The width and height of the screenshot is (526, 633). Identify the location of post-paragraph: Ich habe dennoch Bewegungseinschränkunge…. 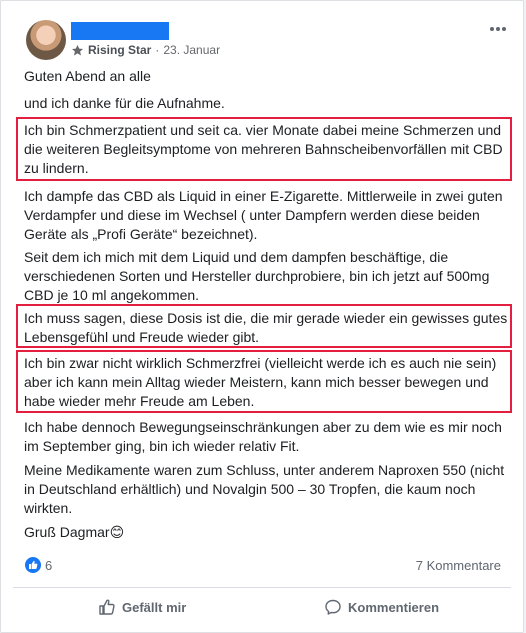
(263, 436).